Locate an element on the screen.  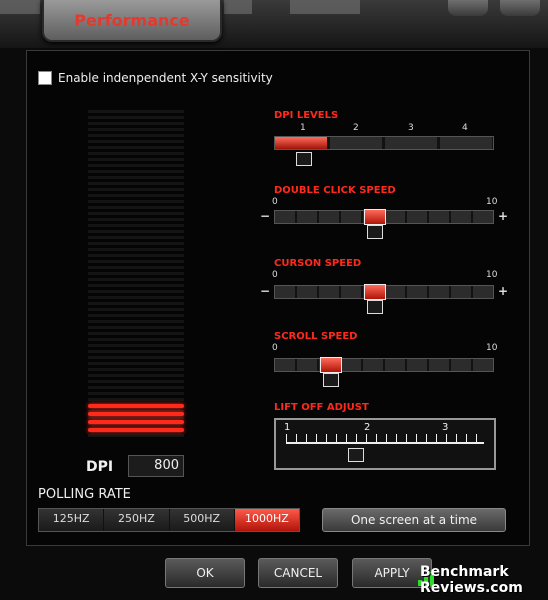
one-screen-at-a-time-button: One screen at a time is located at coordinates (414, 520).